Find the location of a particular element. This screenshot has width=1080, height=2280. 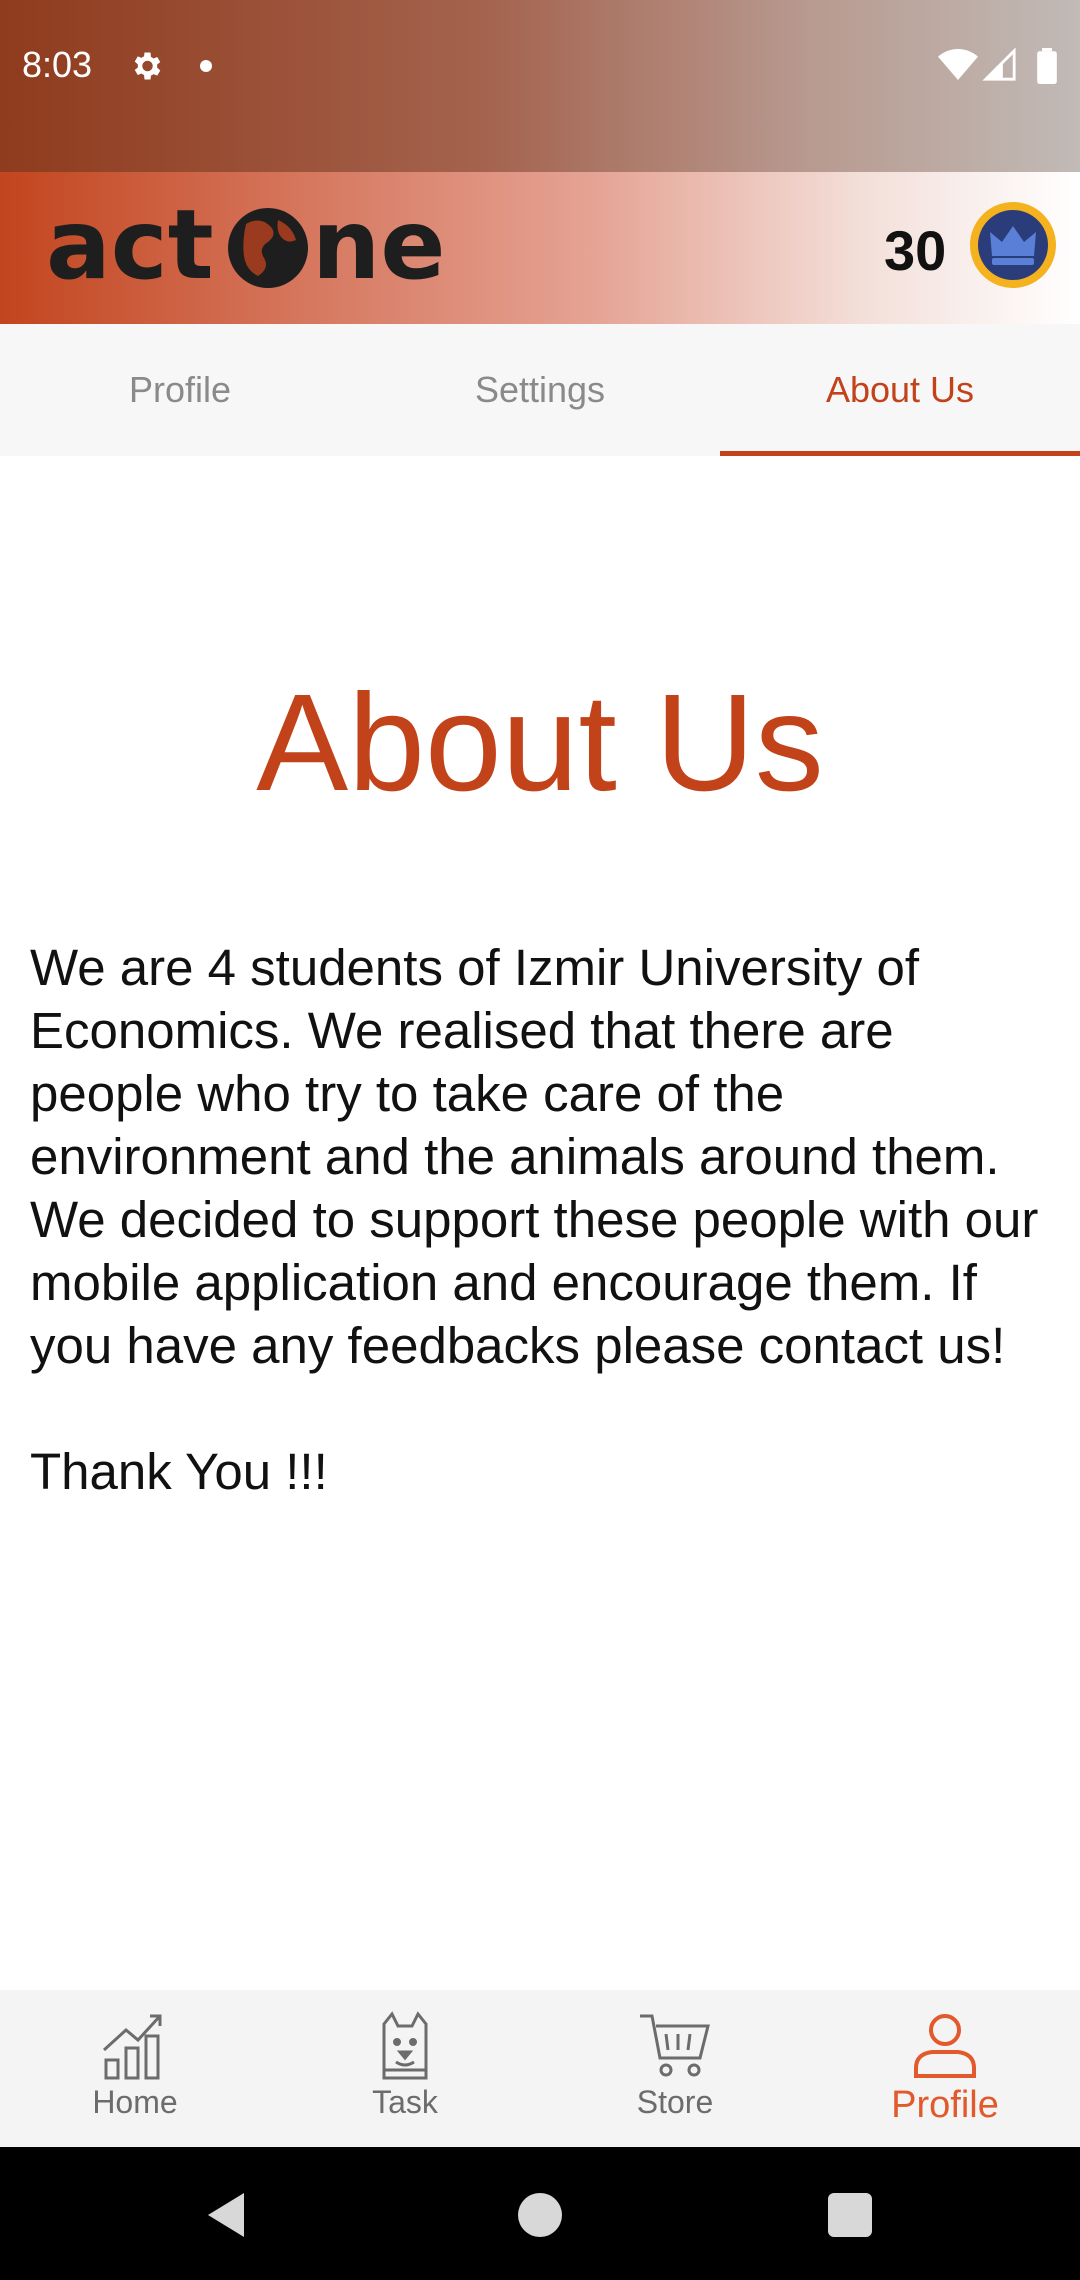

crown-coin-icon is located at coordinates (1013, 245).